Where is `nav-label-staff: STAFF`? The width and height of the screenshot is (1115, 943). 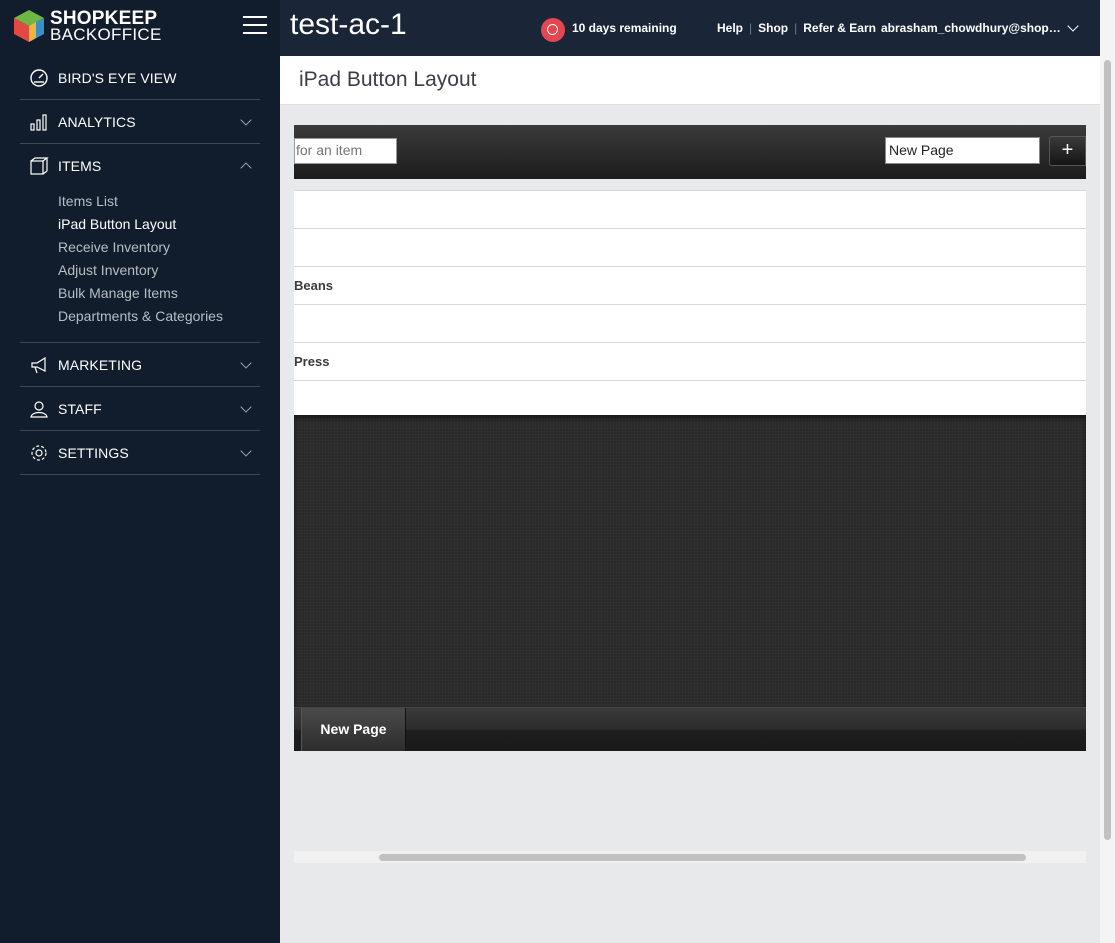 nav-label-staff: STAFF is located at coordinates (80, 408).